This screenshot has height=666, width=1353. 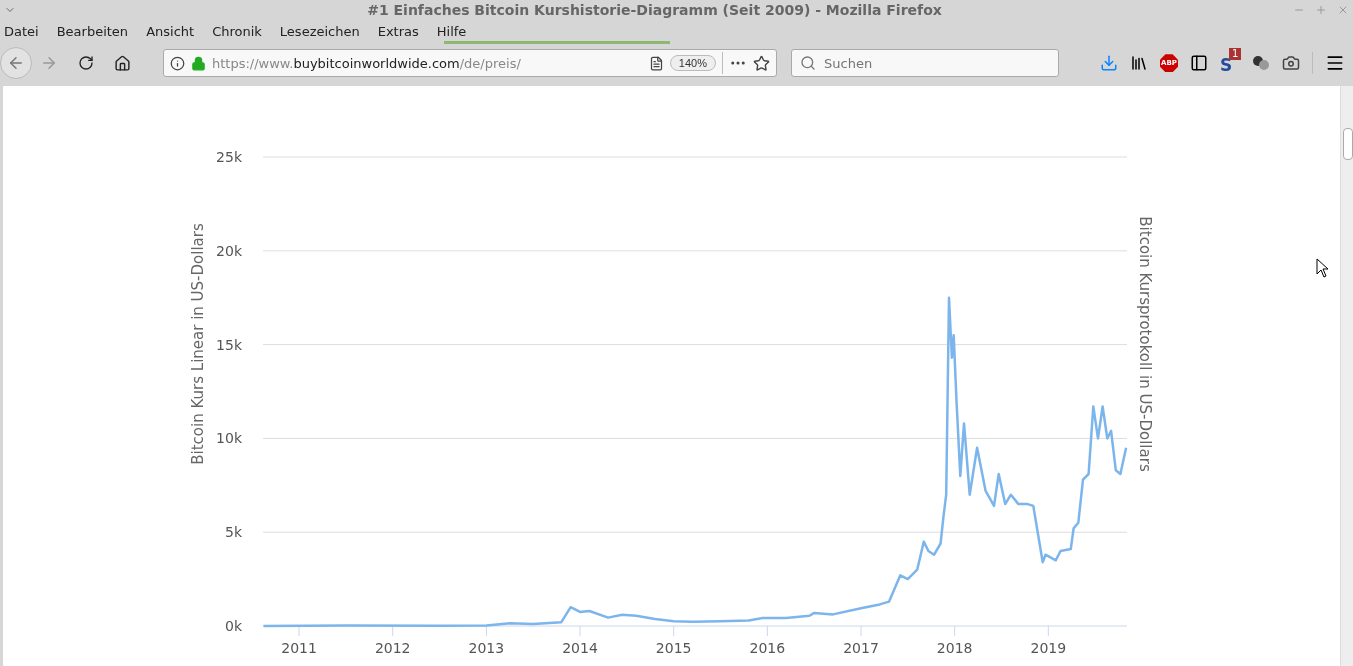 What do you see at coordinates (398, 32) in the screenshot?
I see `menu-item: Extras` at bounding box center [398, 32].